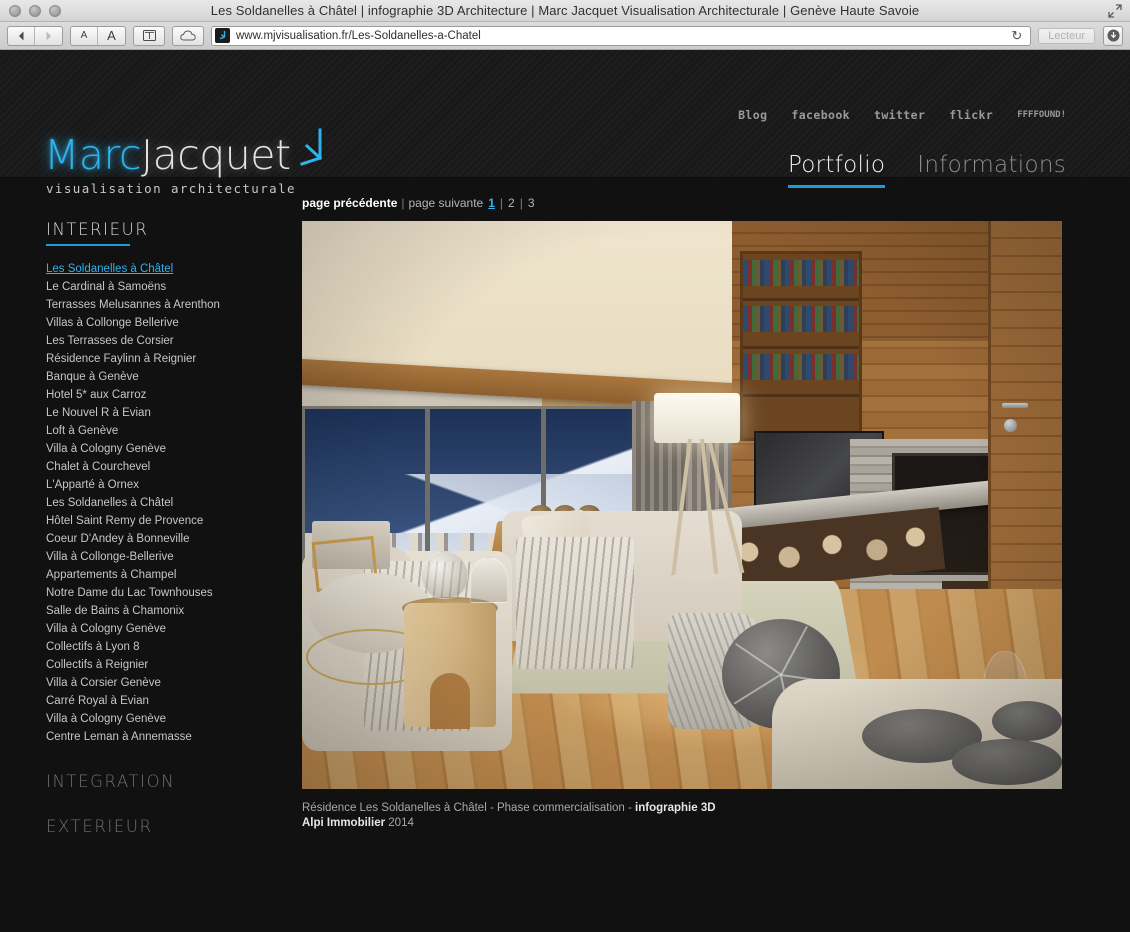  What do you see at coordinates (174, 737) in the screenshot?
I see `sidebar-item: Centre Leman à Annemasse` at bounding box center [174, 737].